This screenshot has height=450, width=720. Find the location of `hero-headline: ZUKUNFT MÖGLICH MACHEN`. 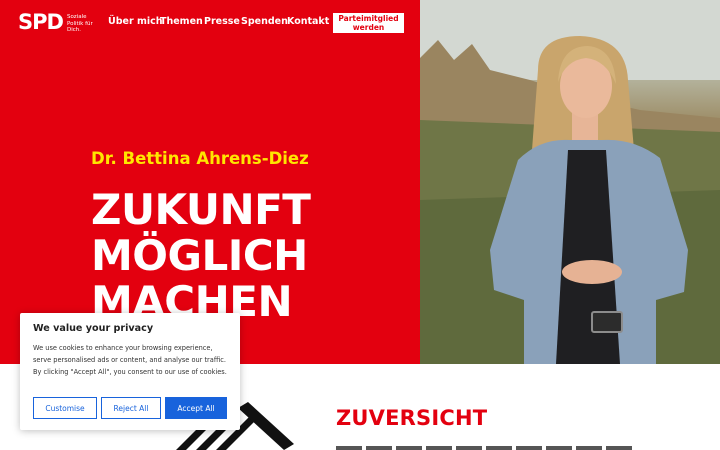

hero-headline: ZUKUNFT MÖGLICH MACHEN is located at coordinates (201, 255).